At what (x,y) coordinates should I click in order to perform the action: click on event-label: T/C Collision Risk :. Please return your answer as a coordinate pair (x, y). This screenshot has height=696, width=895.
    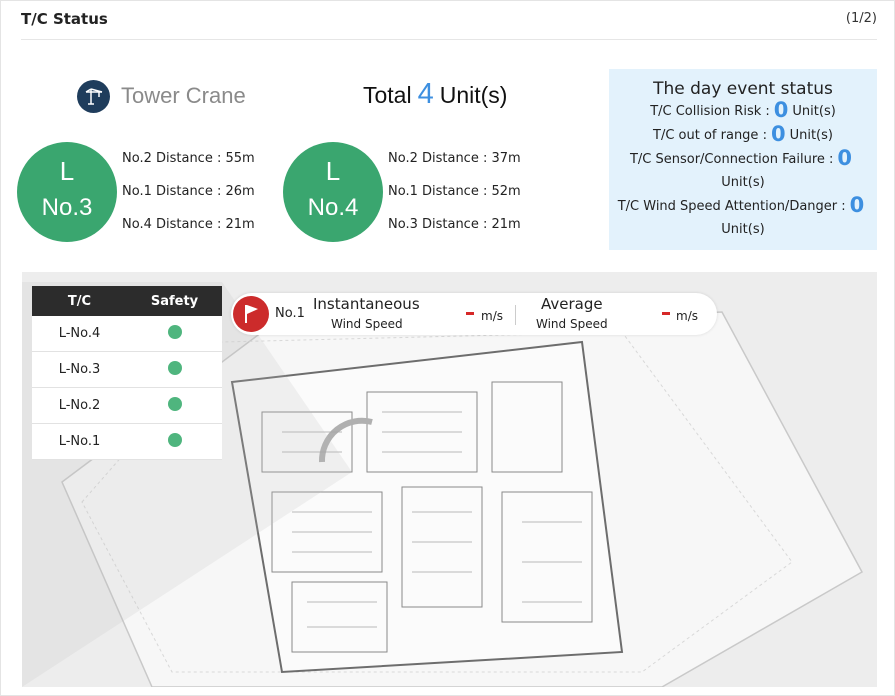
    Looking at the image, I should click on (710, 111).